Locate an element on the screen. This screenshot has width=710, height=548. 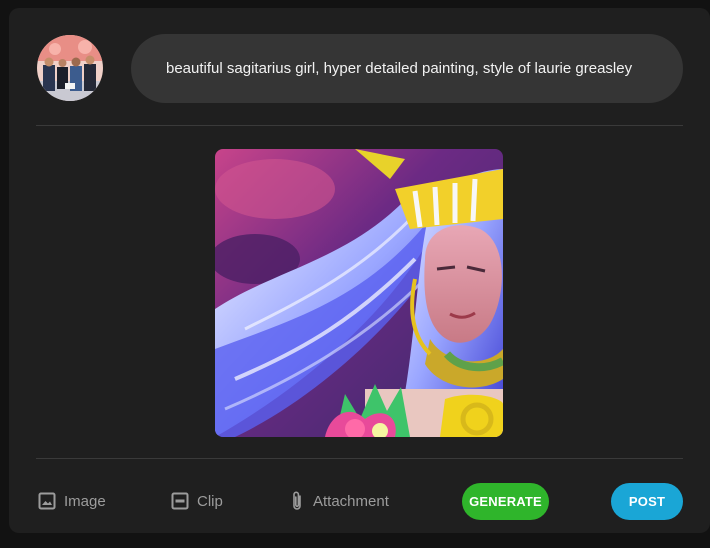
paperclip-icon is located at coordinates (297, 500).